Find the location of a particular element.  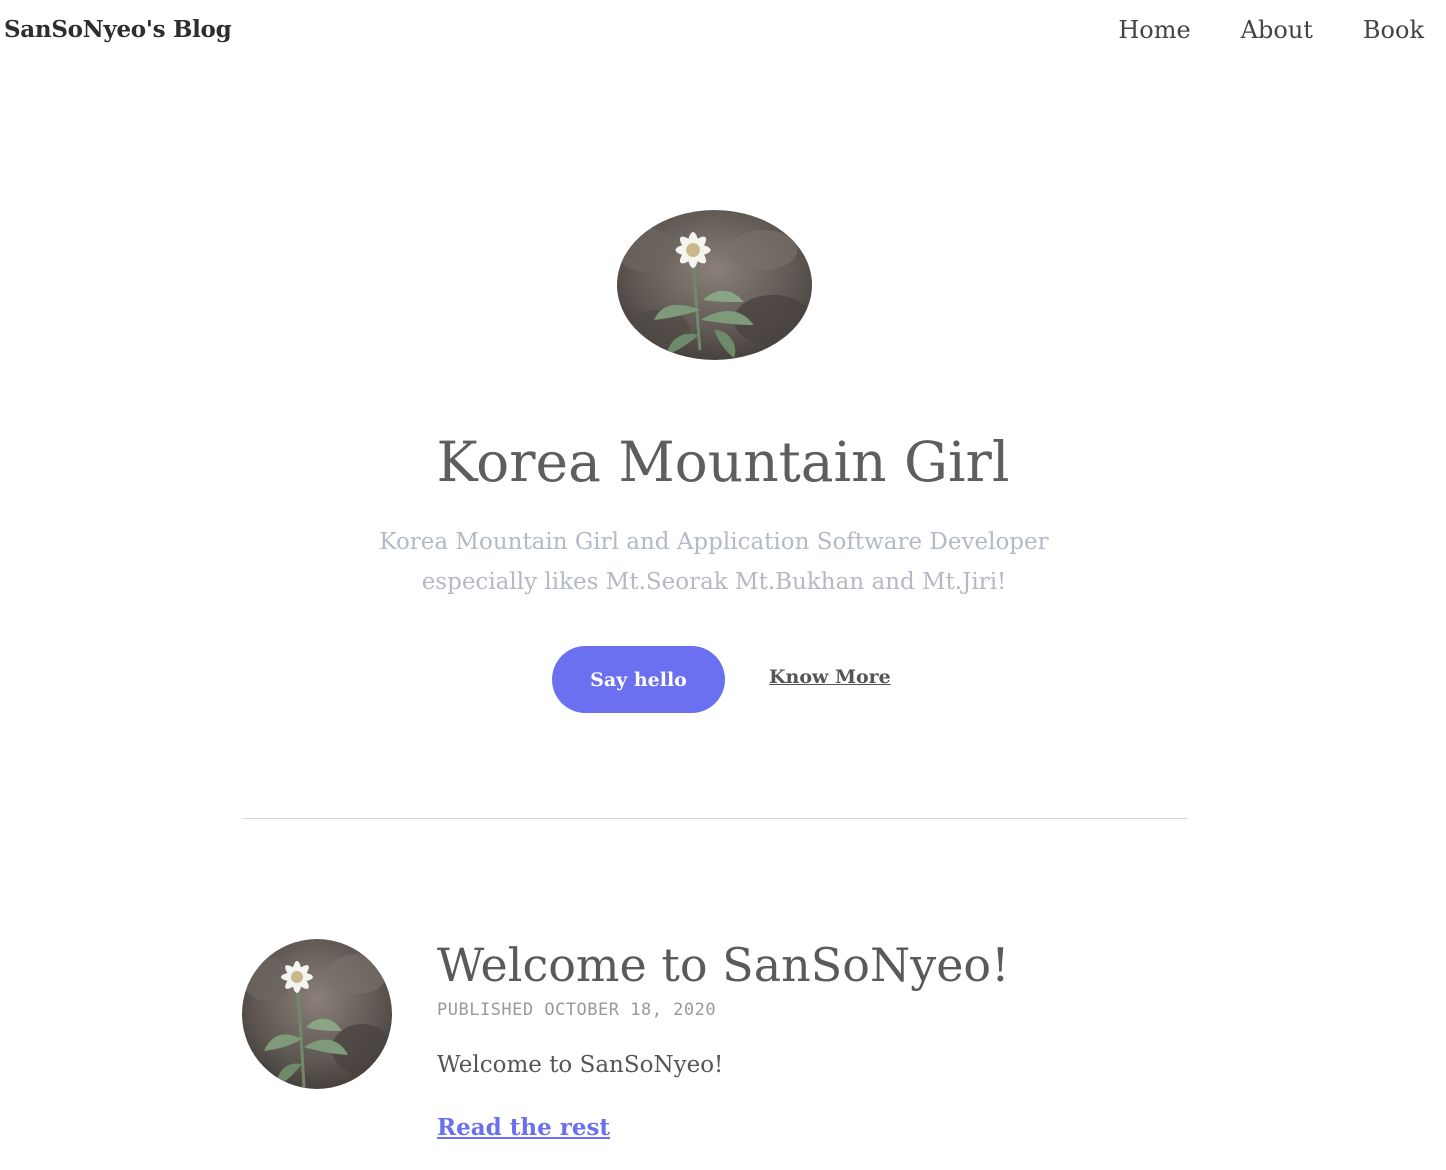

post-avatar-image is located at coordinates (317, 1014).